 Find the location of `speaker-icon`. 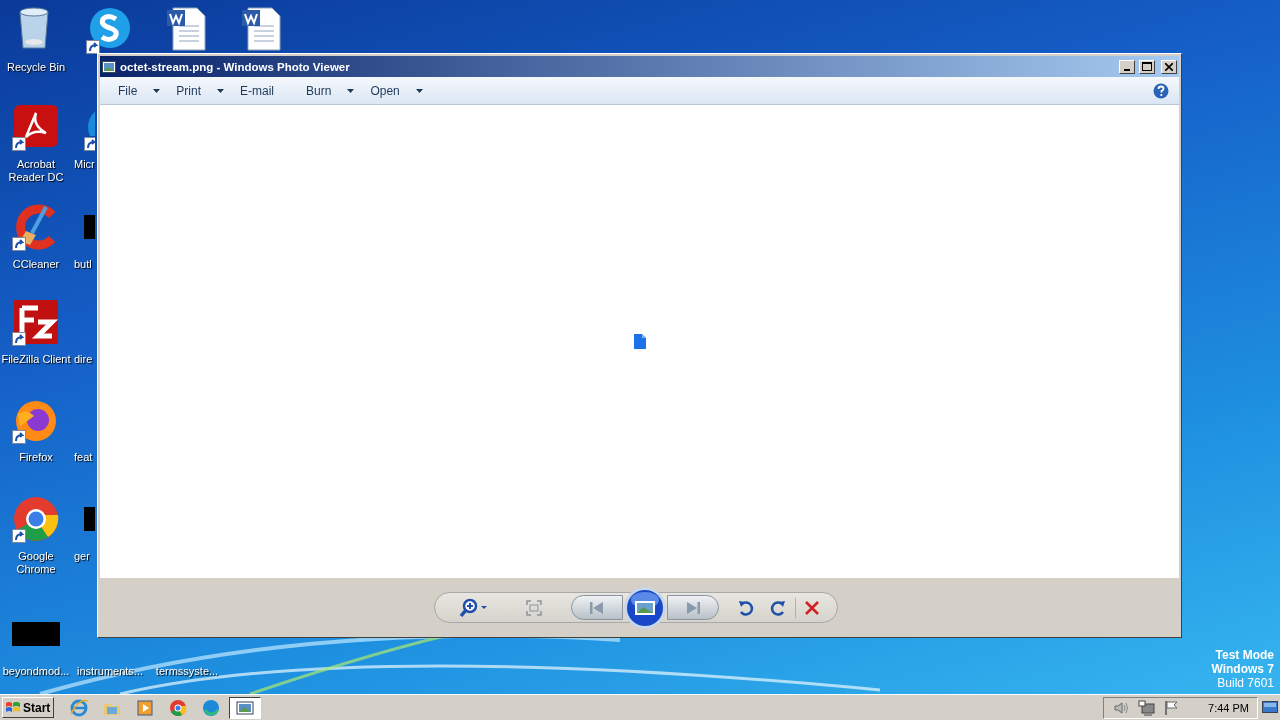

speaker-icon is located at coordinates (1122, 707).